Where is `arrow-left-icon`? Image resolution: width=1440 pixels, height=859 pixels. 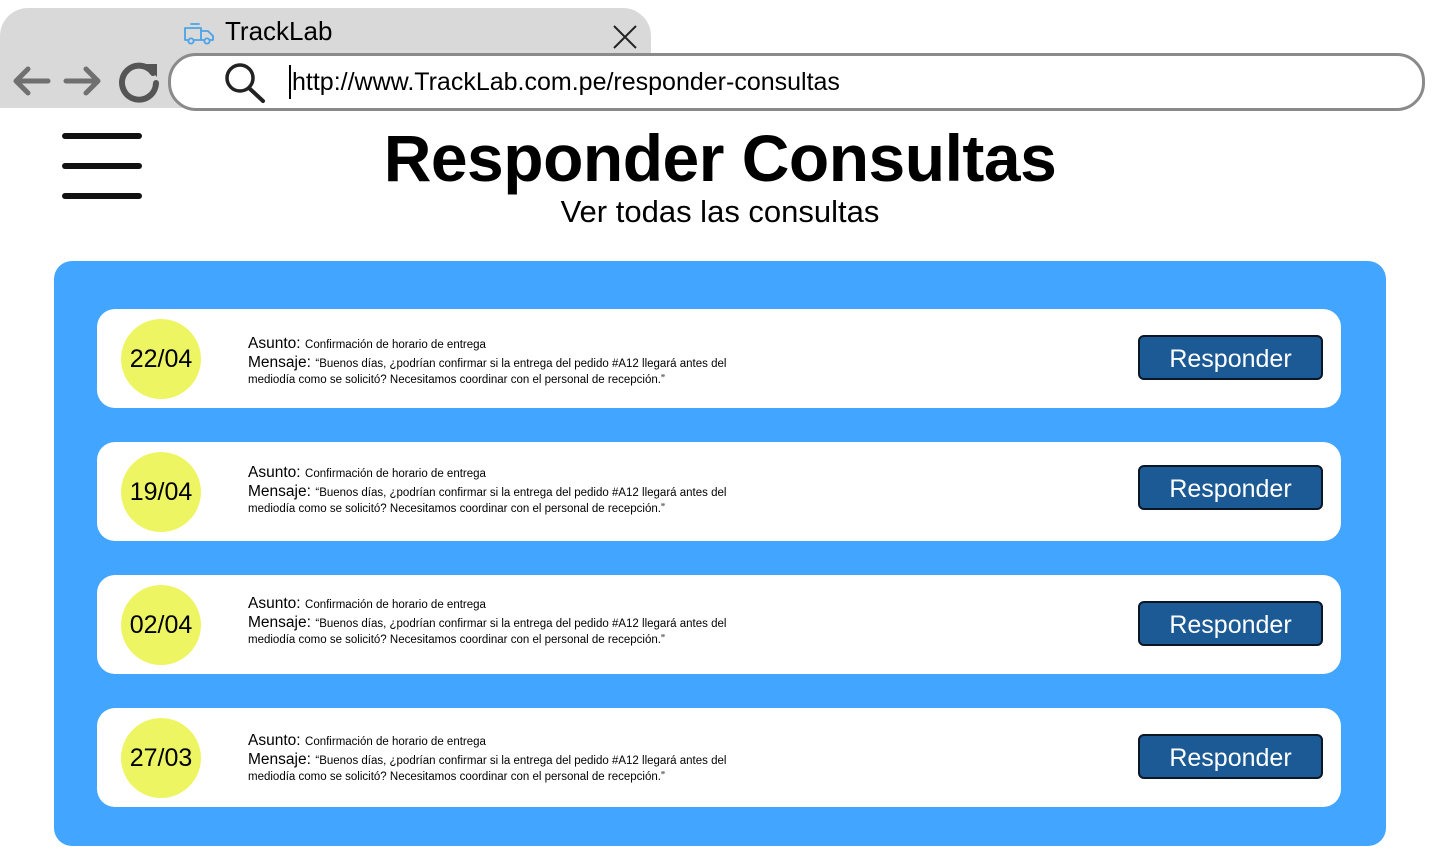 arrow-left-icon is located at coordinates (31, 81).